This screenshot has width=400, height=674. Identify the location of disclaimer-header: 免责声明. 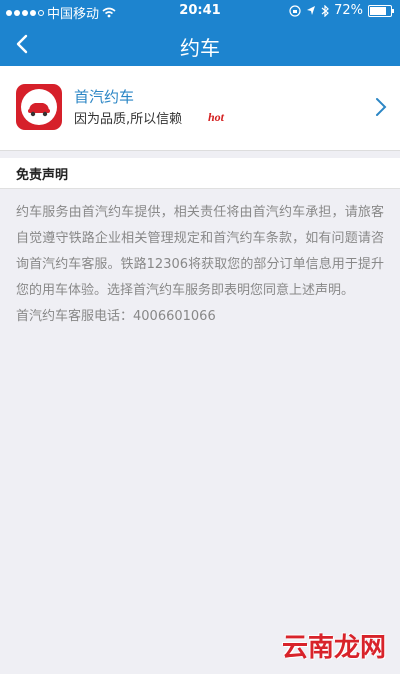
(200, 173).